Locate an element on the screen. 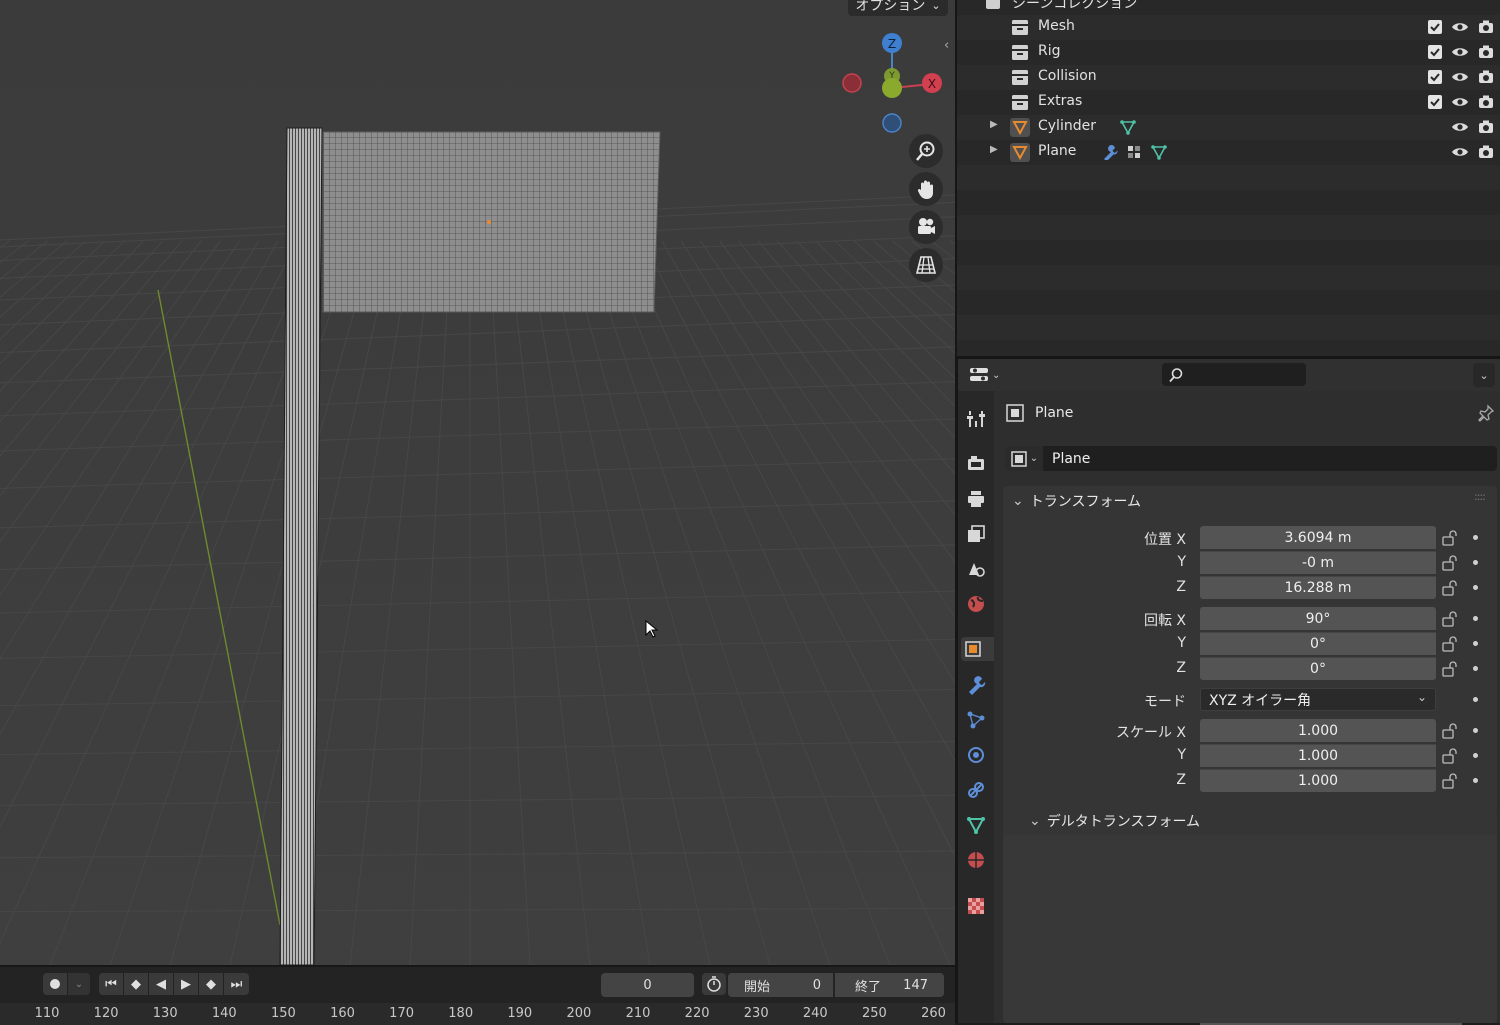 The width and height of the screenshot is (1500, 1025). options-dropdown-button: ⌄ is located at coordinates (1484, 375).